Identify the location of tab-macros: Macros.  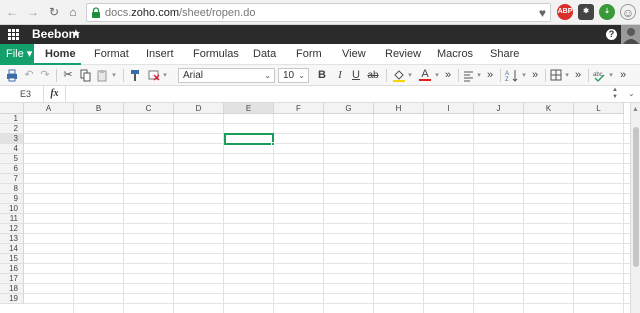
(455, 54).